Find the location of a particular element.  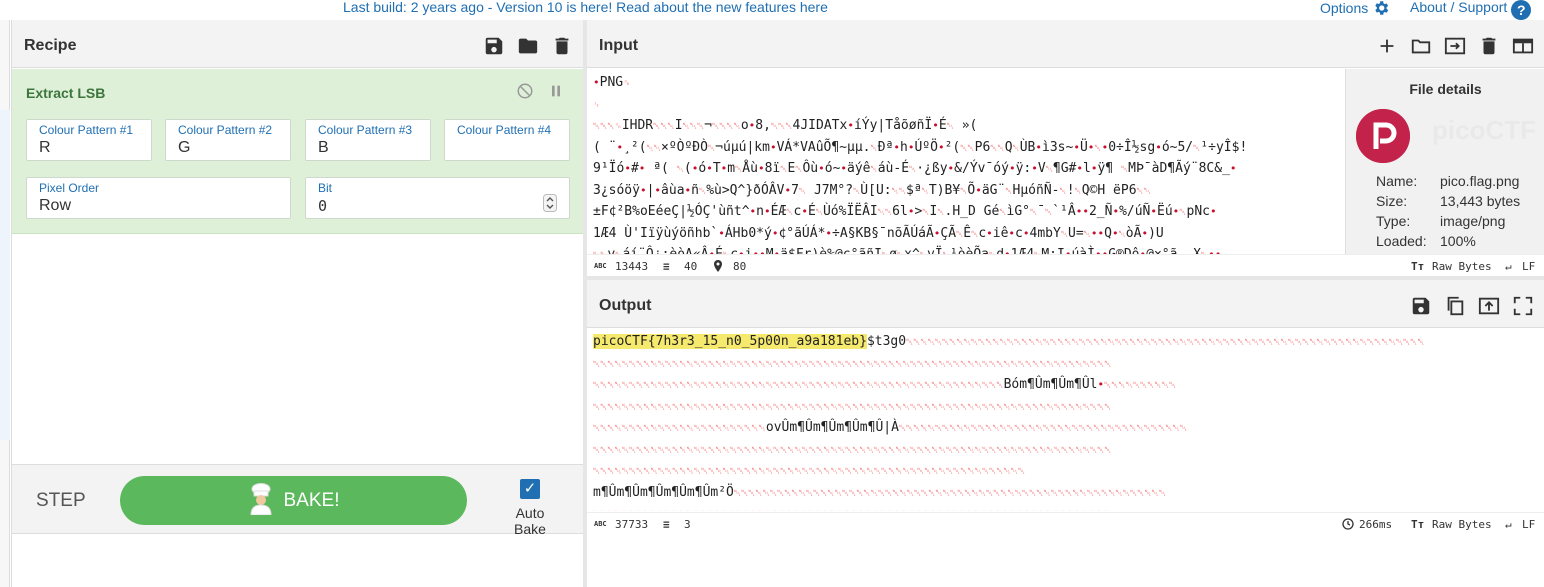

options-label: Options is located at coordinates (1344, 8).